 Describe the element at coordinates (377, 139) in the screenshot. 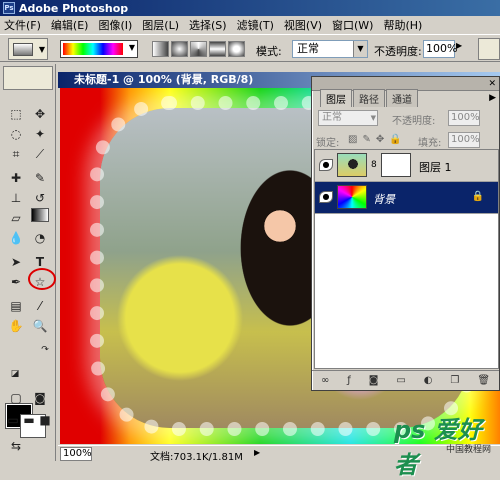

I see `lock-options-icon: ▨✎✥🔒` at that location.